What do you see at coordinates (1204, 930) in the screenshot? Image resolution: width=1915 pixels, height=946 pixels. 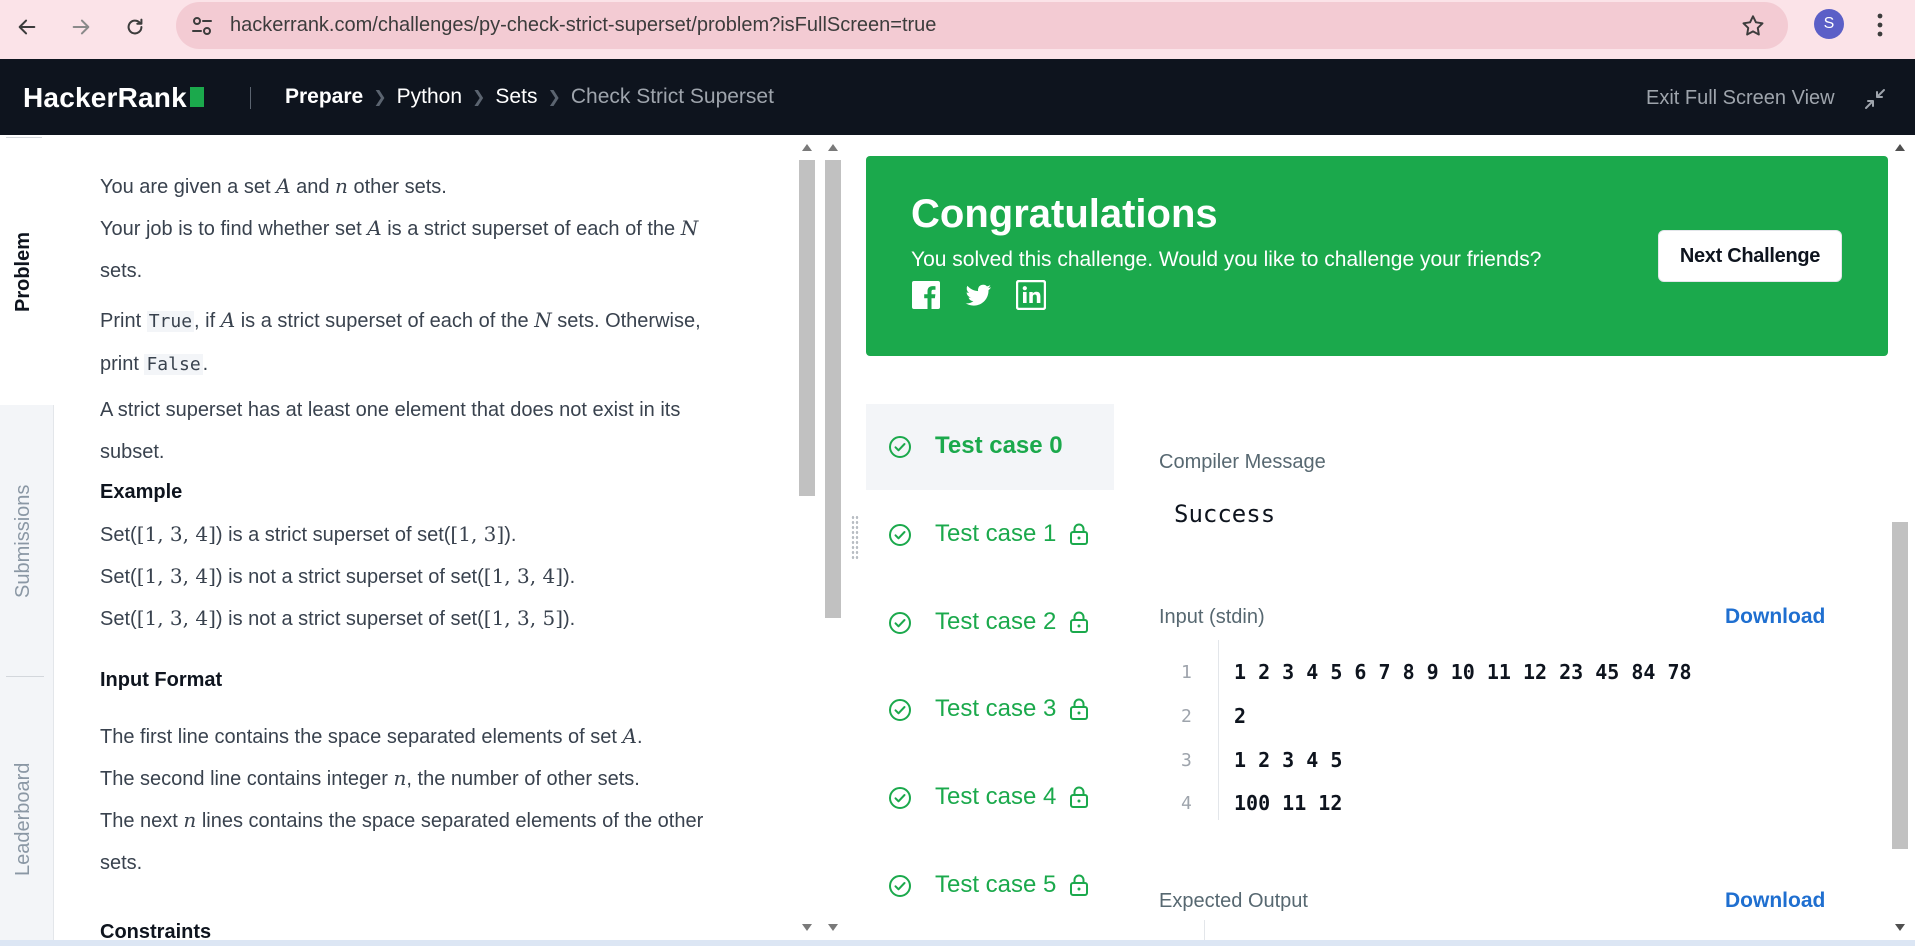 I see `line-number-gutter` at bounding box center [1204, 930].